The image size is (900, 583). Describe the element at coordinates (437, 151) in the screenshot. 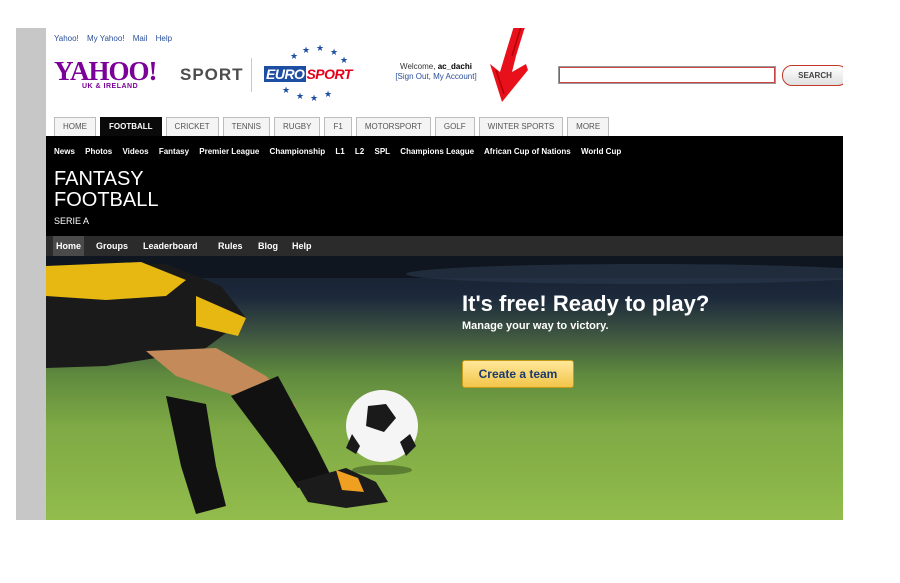

I see `subnav-item: Champions League` at that location.